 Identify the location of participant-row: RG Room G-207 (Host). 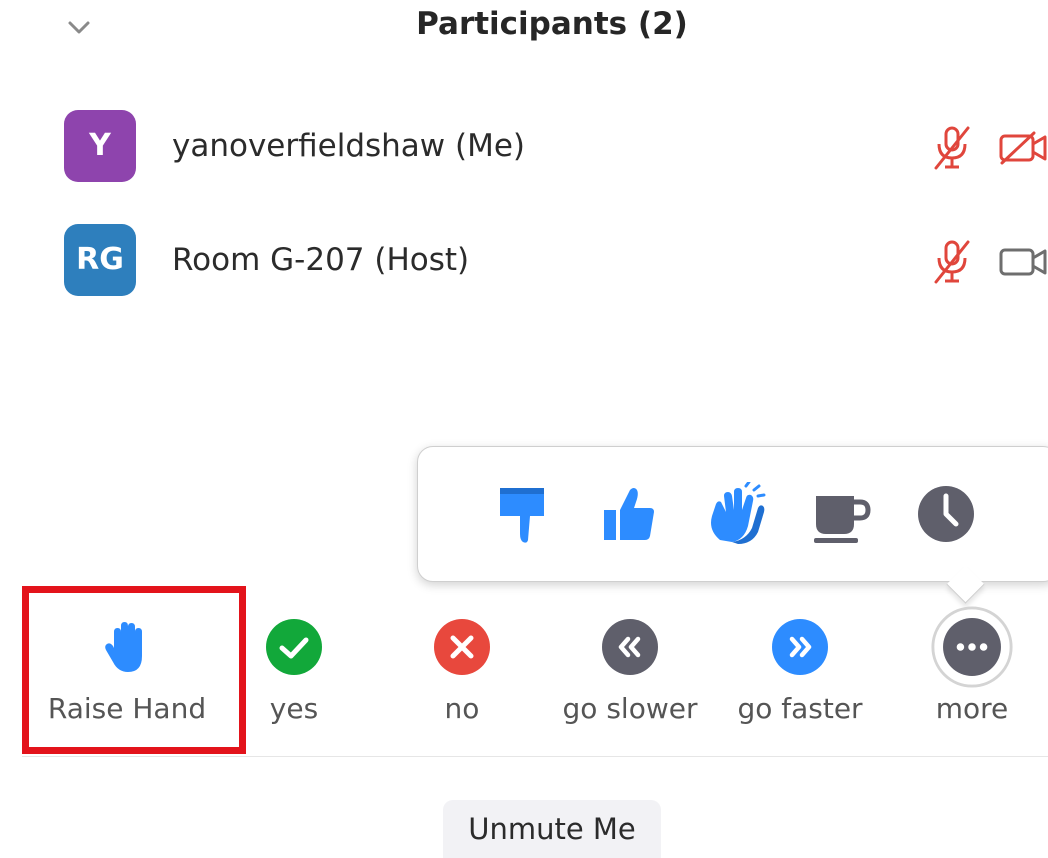
(524, 264).